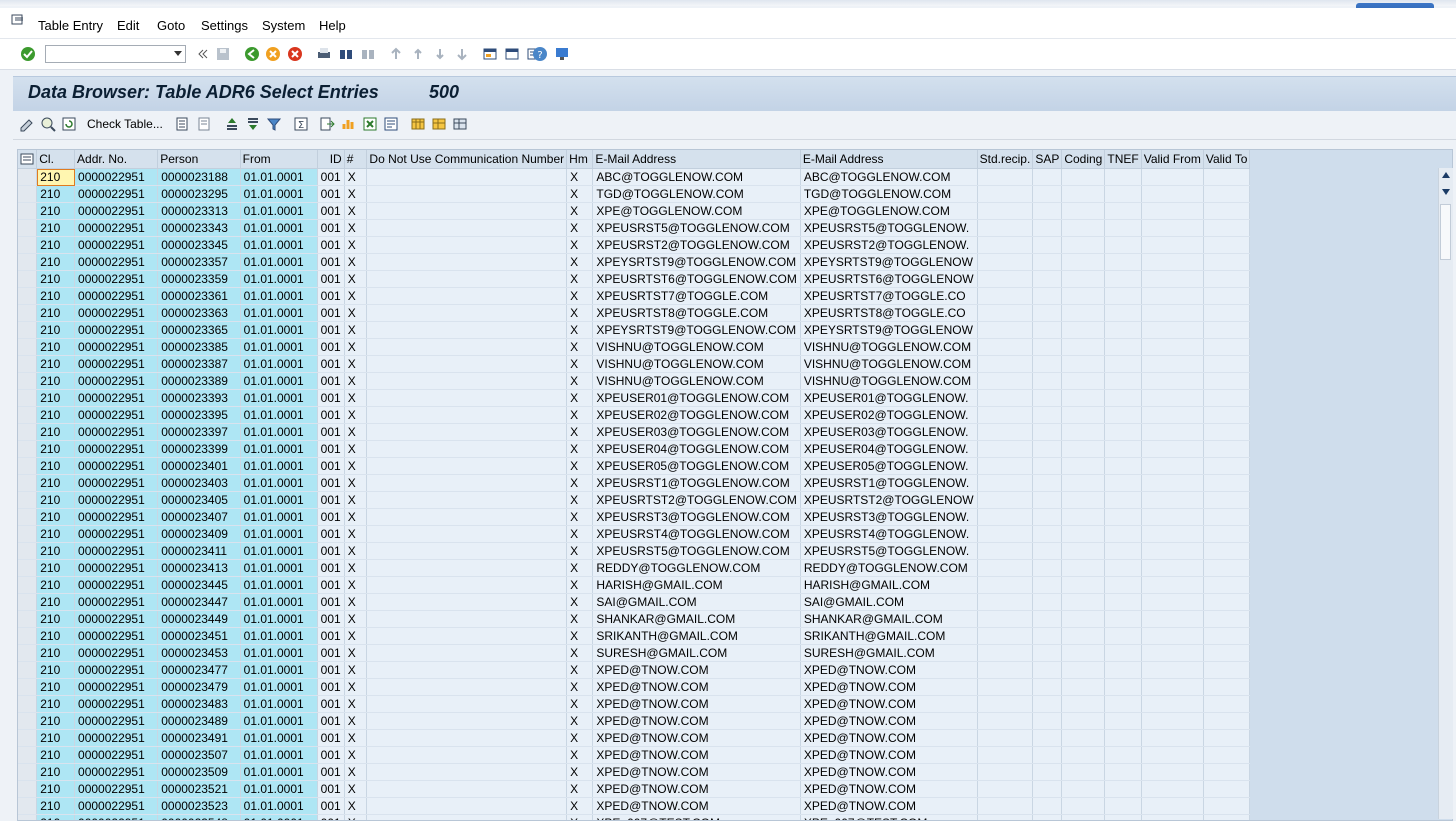 This screenshot has height=821, width=1456. I want to click on table-cell: XPED@TNOW.COM, so click(696, 670).